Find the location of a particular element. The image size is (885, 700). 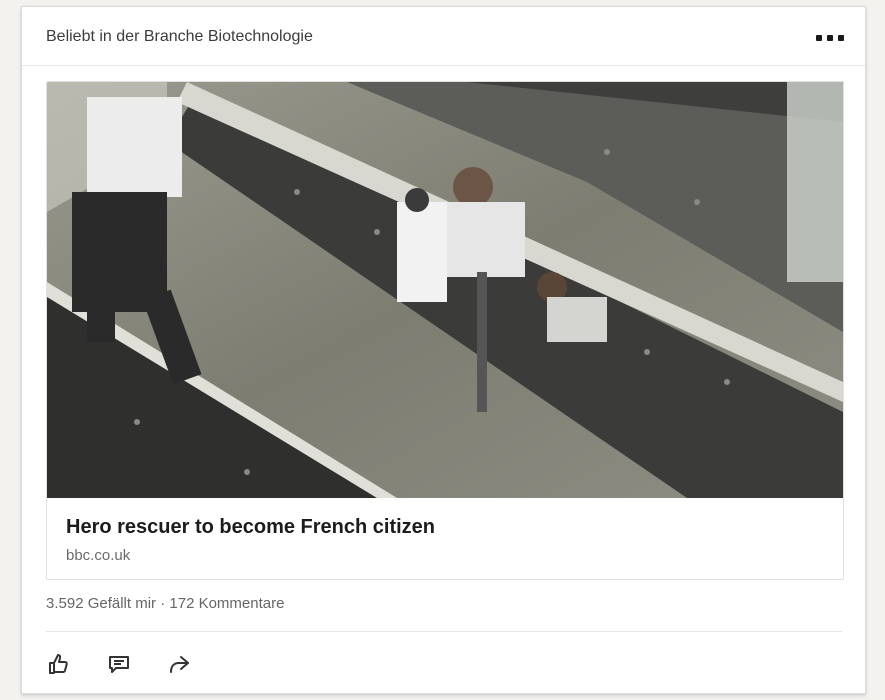

comment-button is located at coordinates (119, 664).